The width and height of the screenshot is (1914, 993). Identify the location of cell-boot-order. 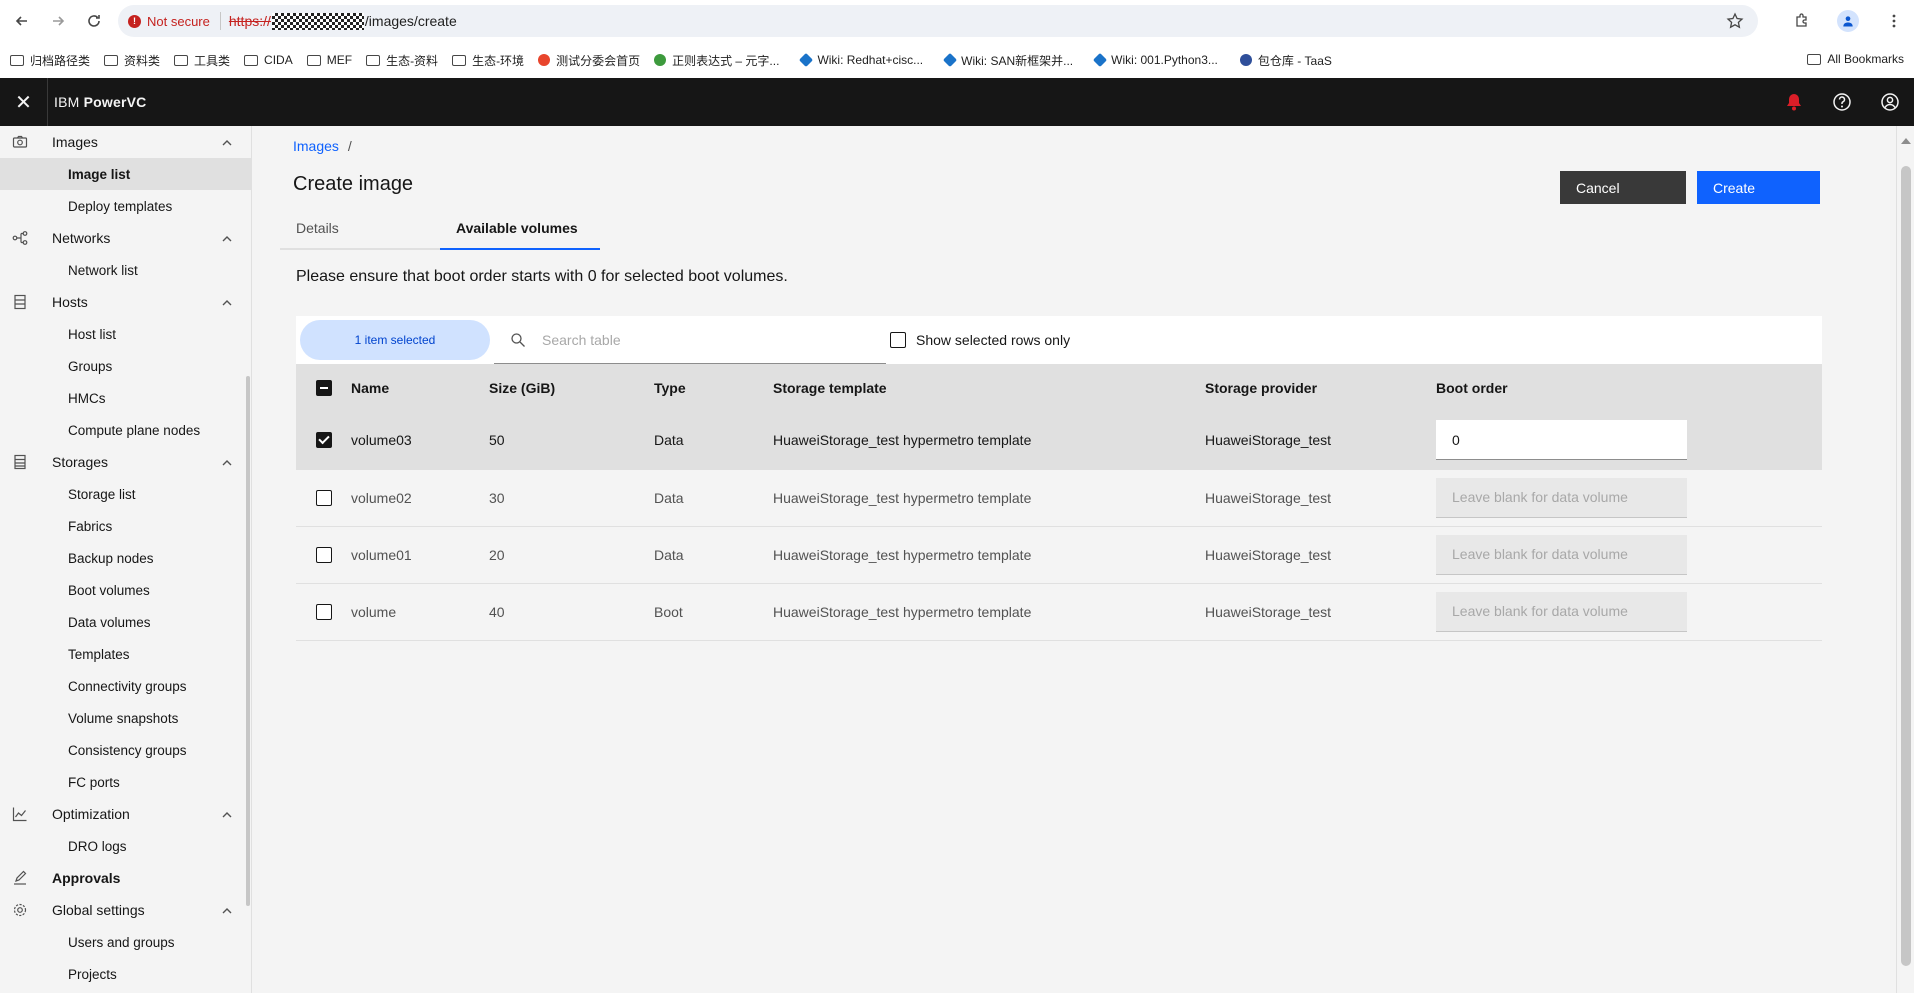
(1629, 612).